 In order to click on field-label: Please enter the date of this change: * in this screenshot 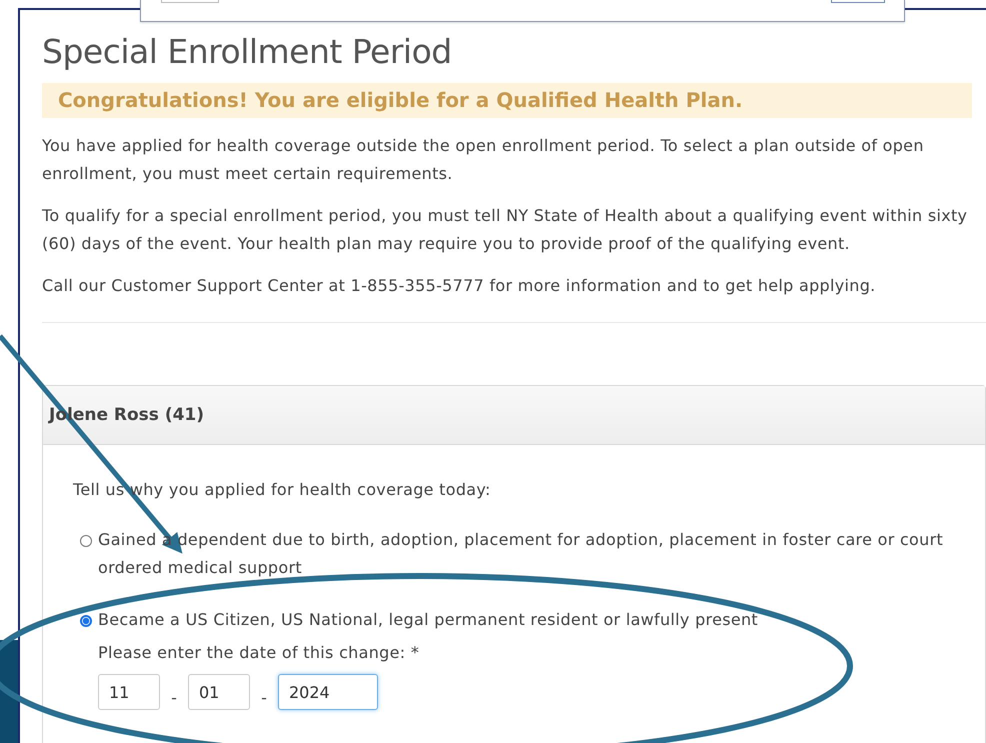, I will do `click(259, 652)`.